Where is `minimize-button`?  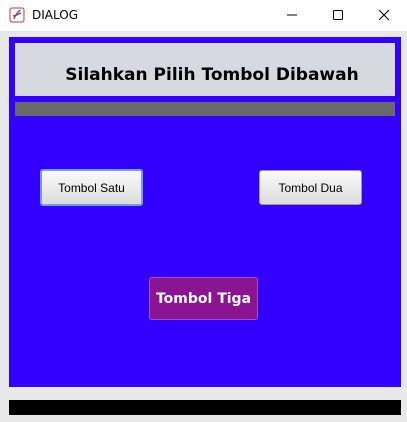
minimize-button is located at coordinates (292, 15).